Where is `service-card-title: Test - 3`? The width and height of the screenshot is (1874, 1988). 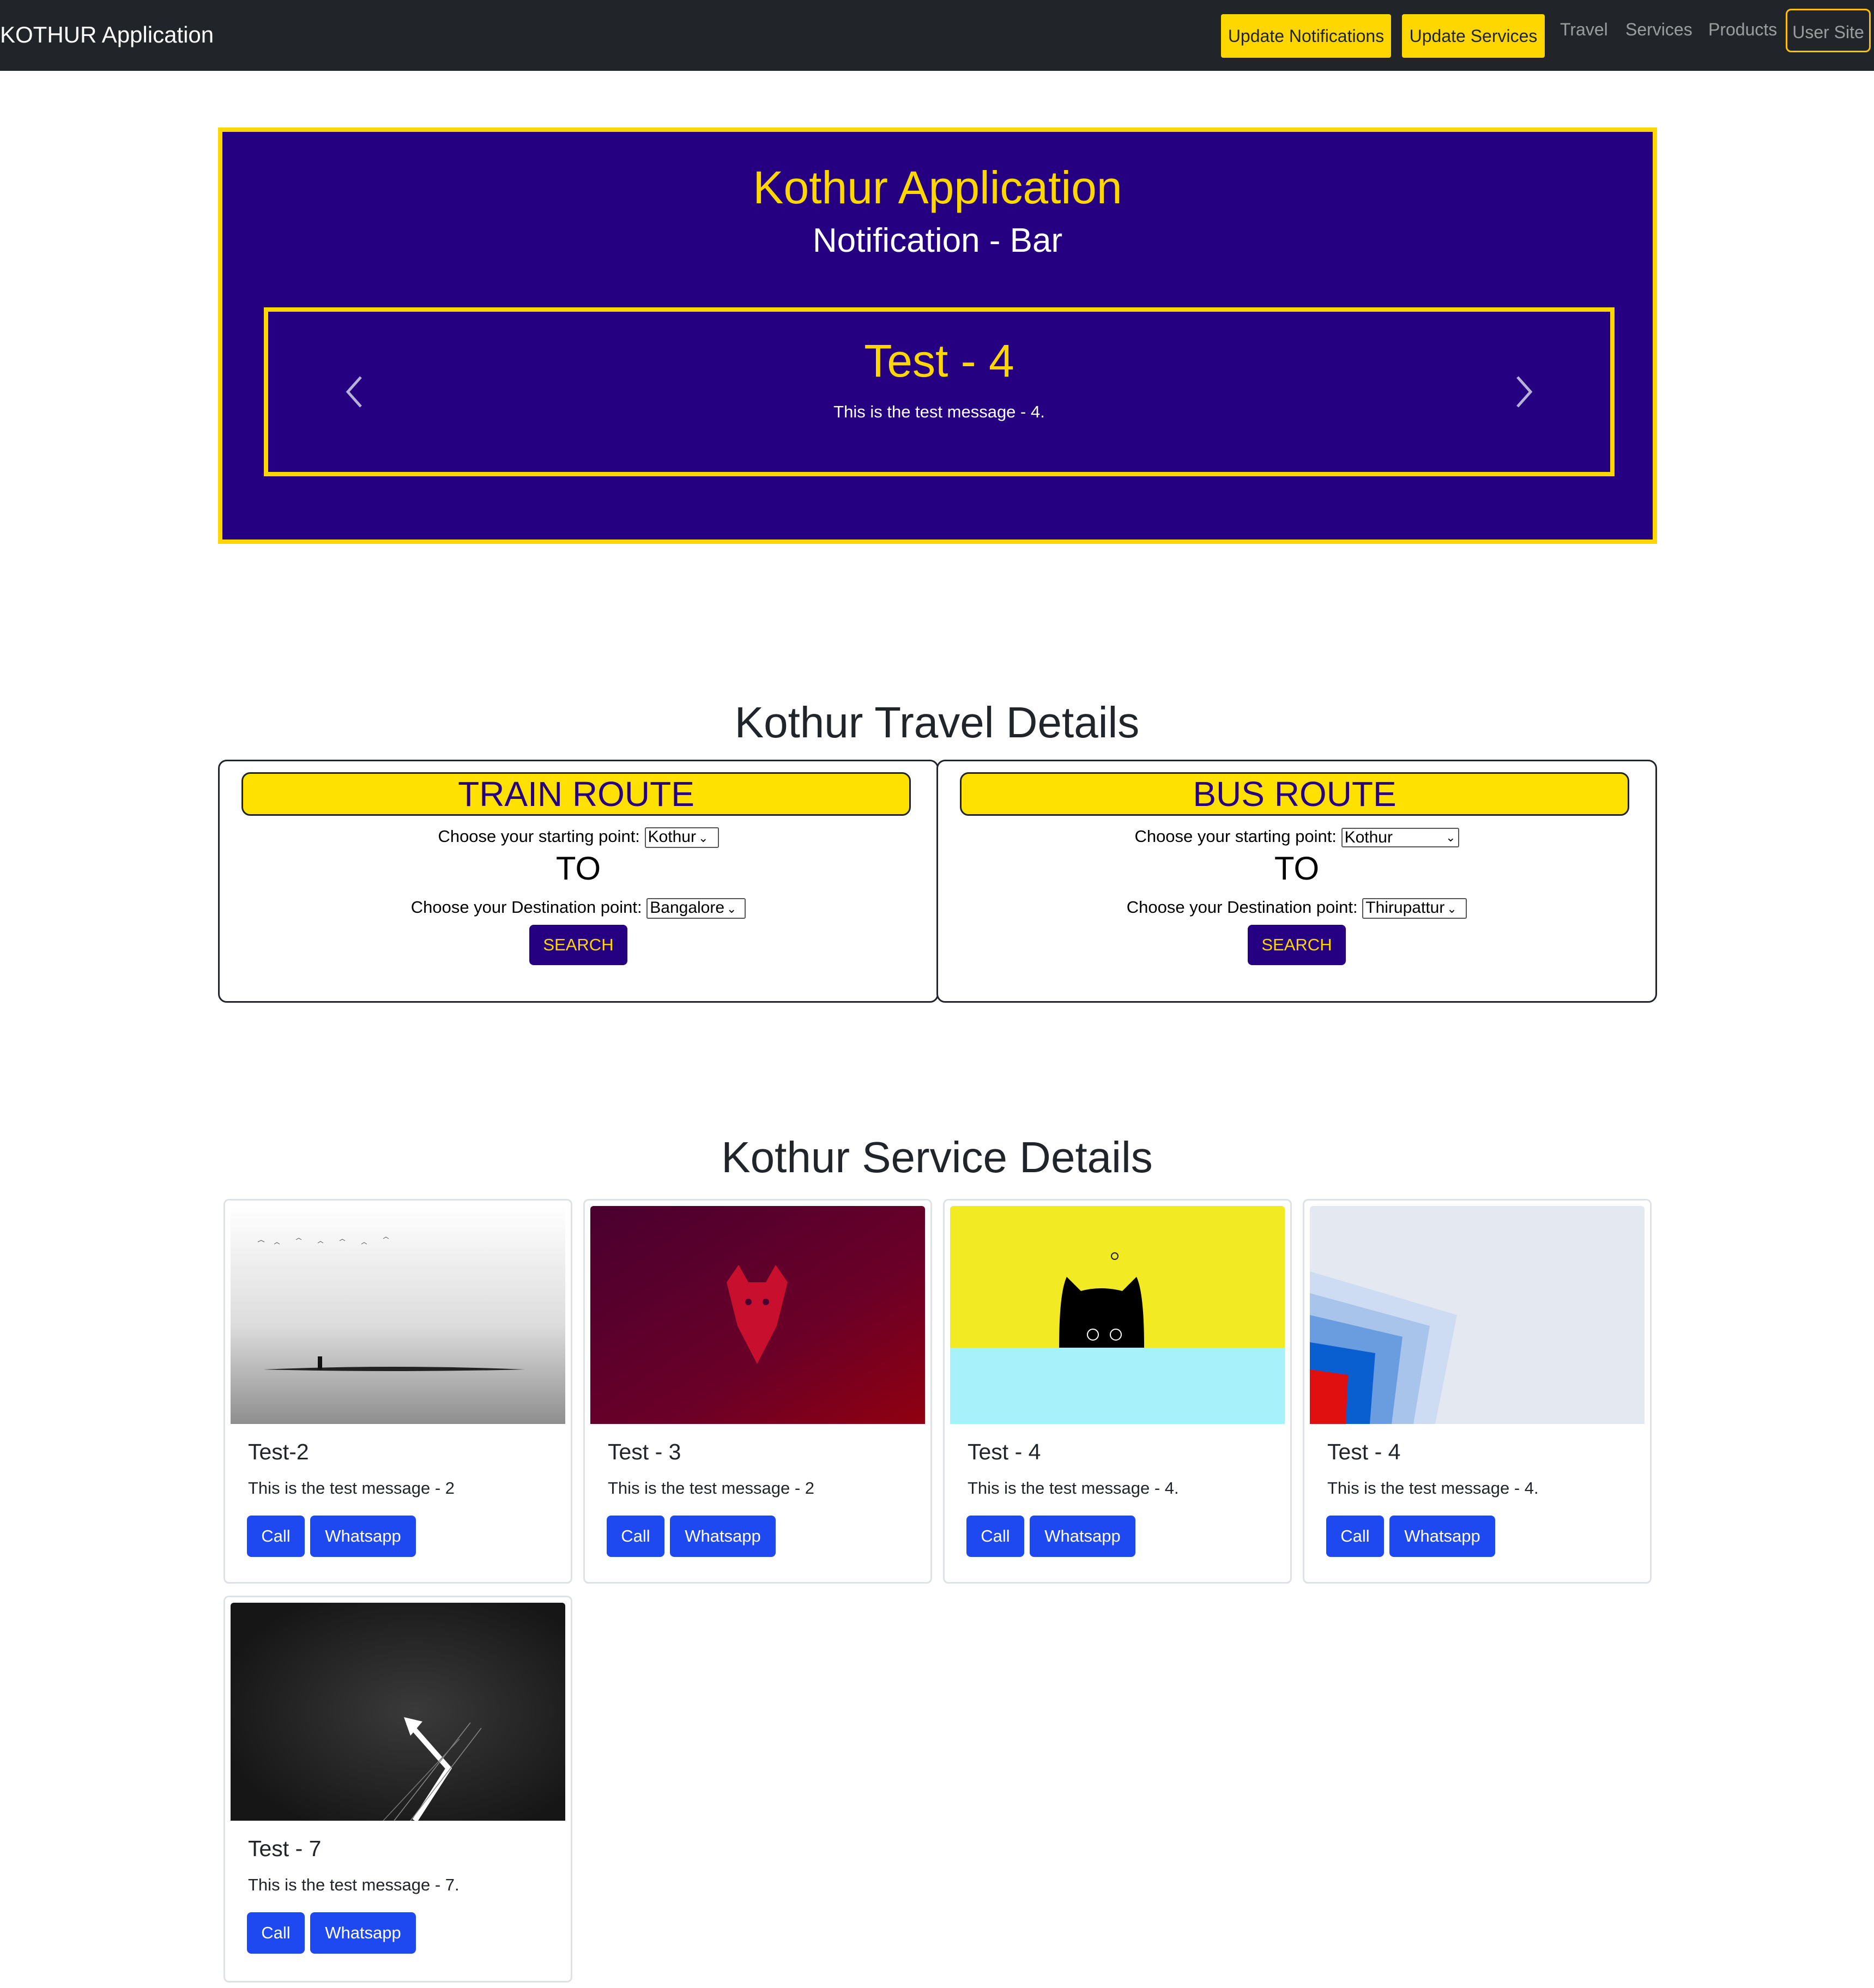 service-card-title: Test - 3 is located at coordinates (644, 1451).